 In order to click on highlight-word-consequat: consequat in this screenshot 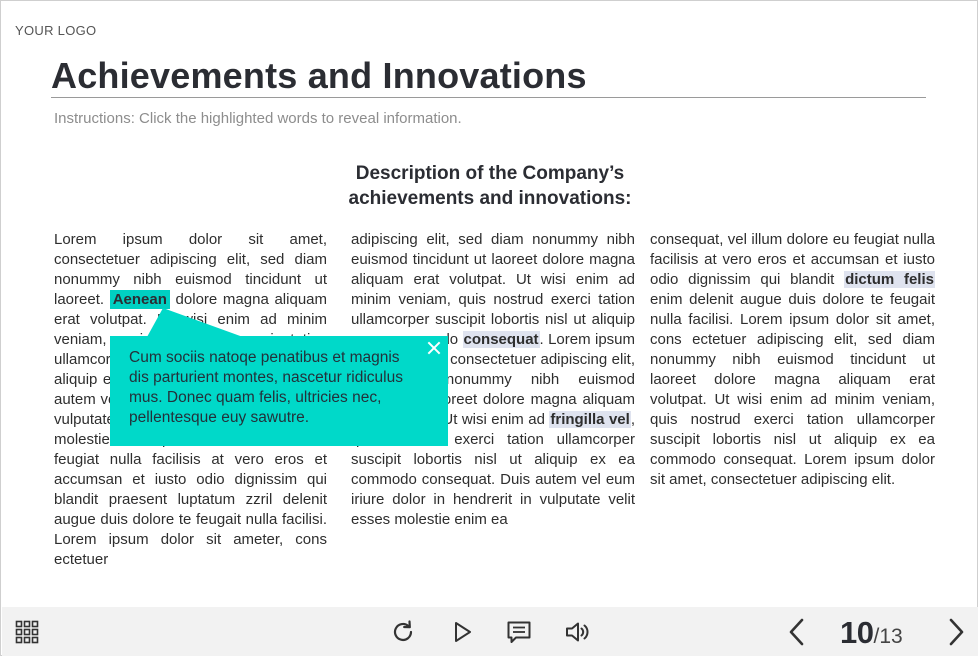, I will do `click(501, 339)`.